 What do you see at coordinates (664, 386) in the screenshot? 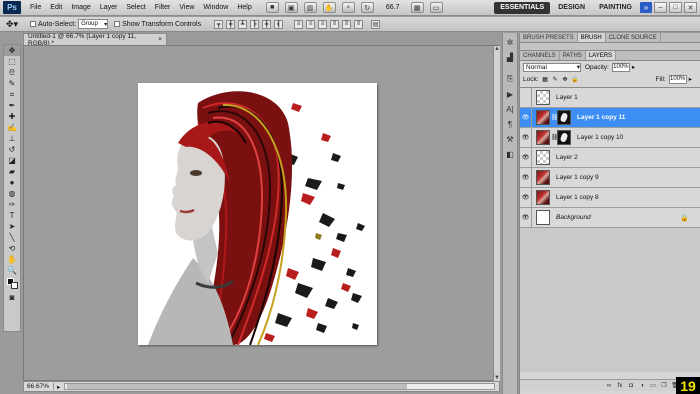
I see `new-layer-icon: ❐` at bounding box center [664, 386].